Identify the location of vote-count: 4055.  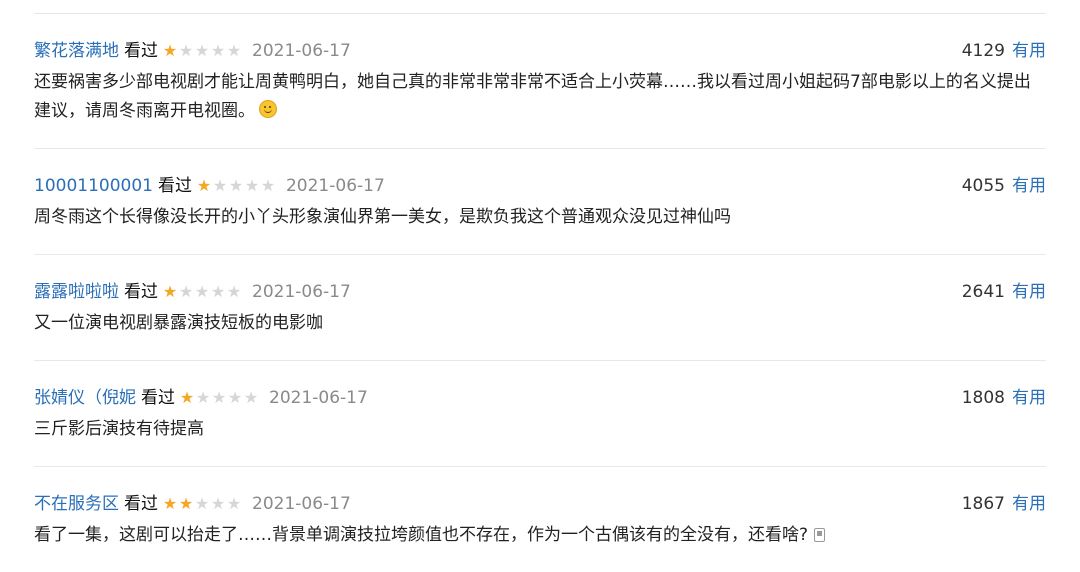
(983, 186).